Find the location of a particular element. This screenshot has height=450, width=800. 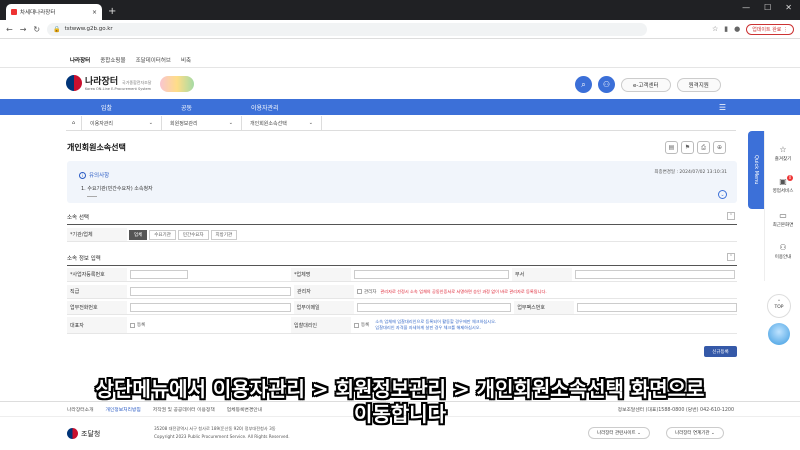

gnb-shoppingmall: 종합쇼핑몰 is located at coordinates (112, 60).